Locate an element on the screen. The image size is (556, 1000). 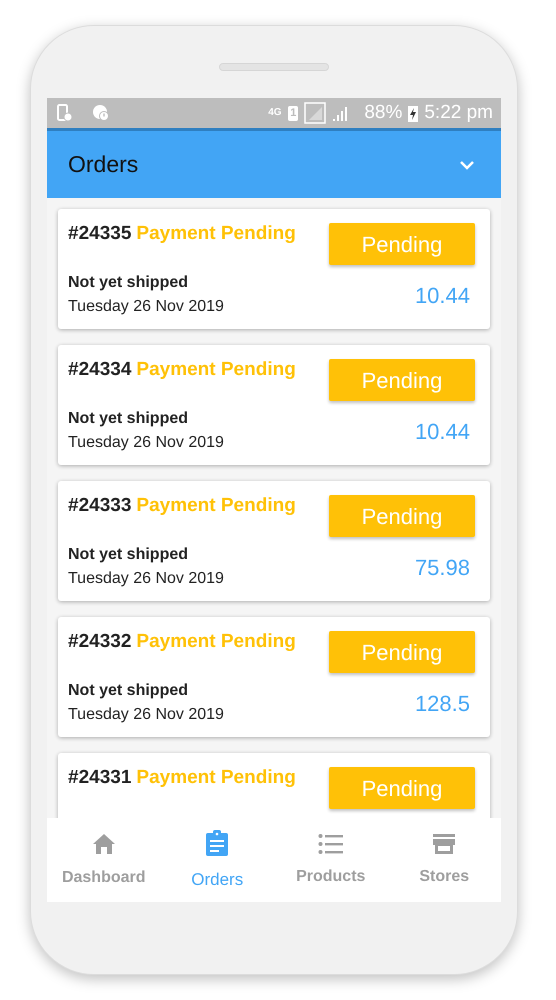
clipboard-icon is located at coordinates (217, 843).